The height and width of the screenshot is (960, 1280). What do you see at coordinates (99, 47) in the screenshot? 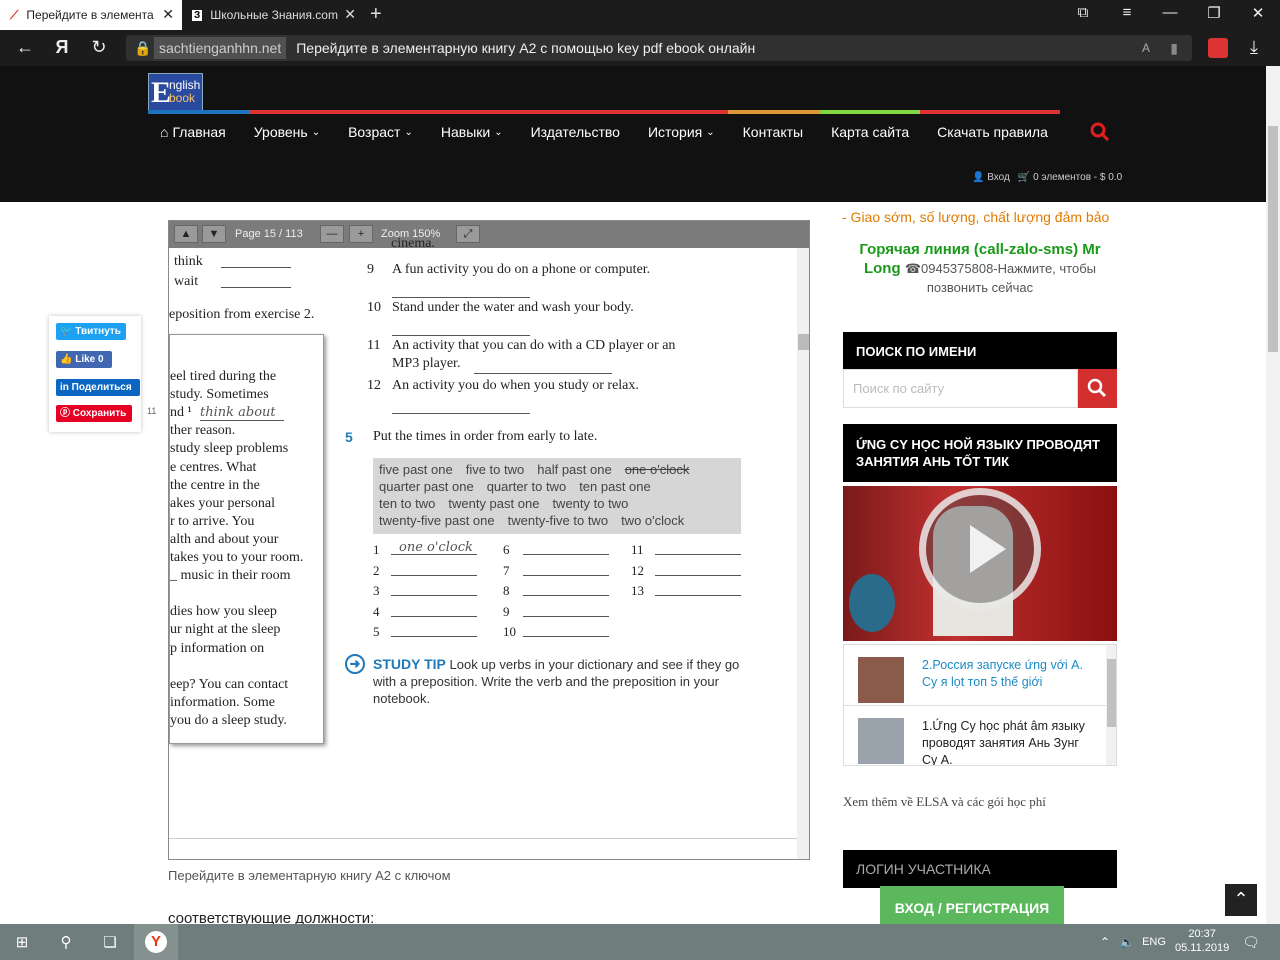
I see `reload-icon: ↻` at bounding box center [99, 47].